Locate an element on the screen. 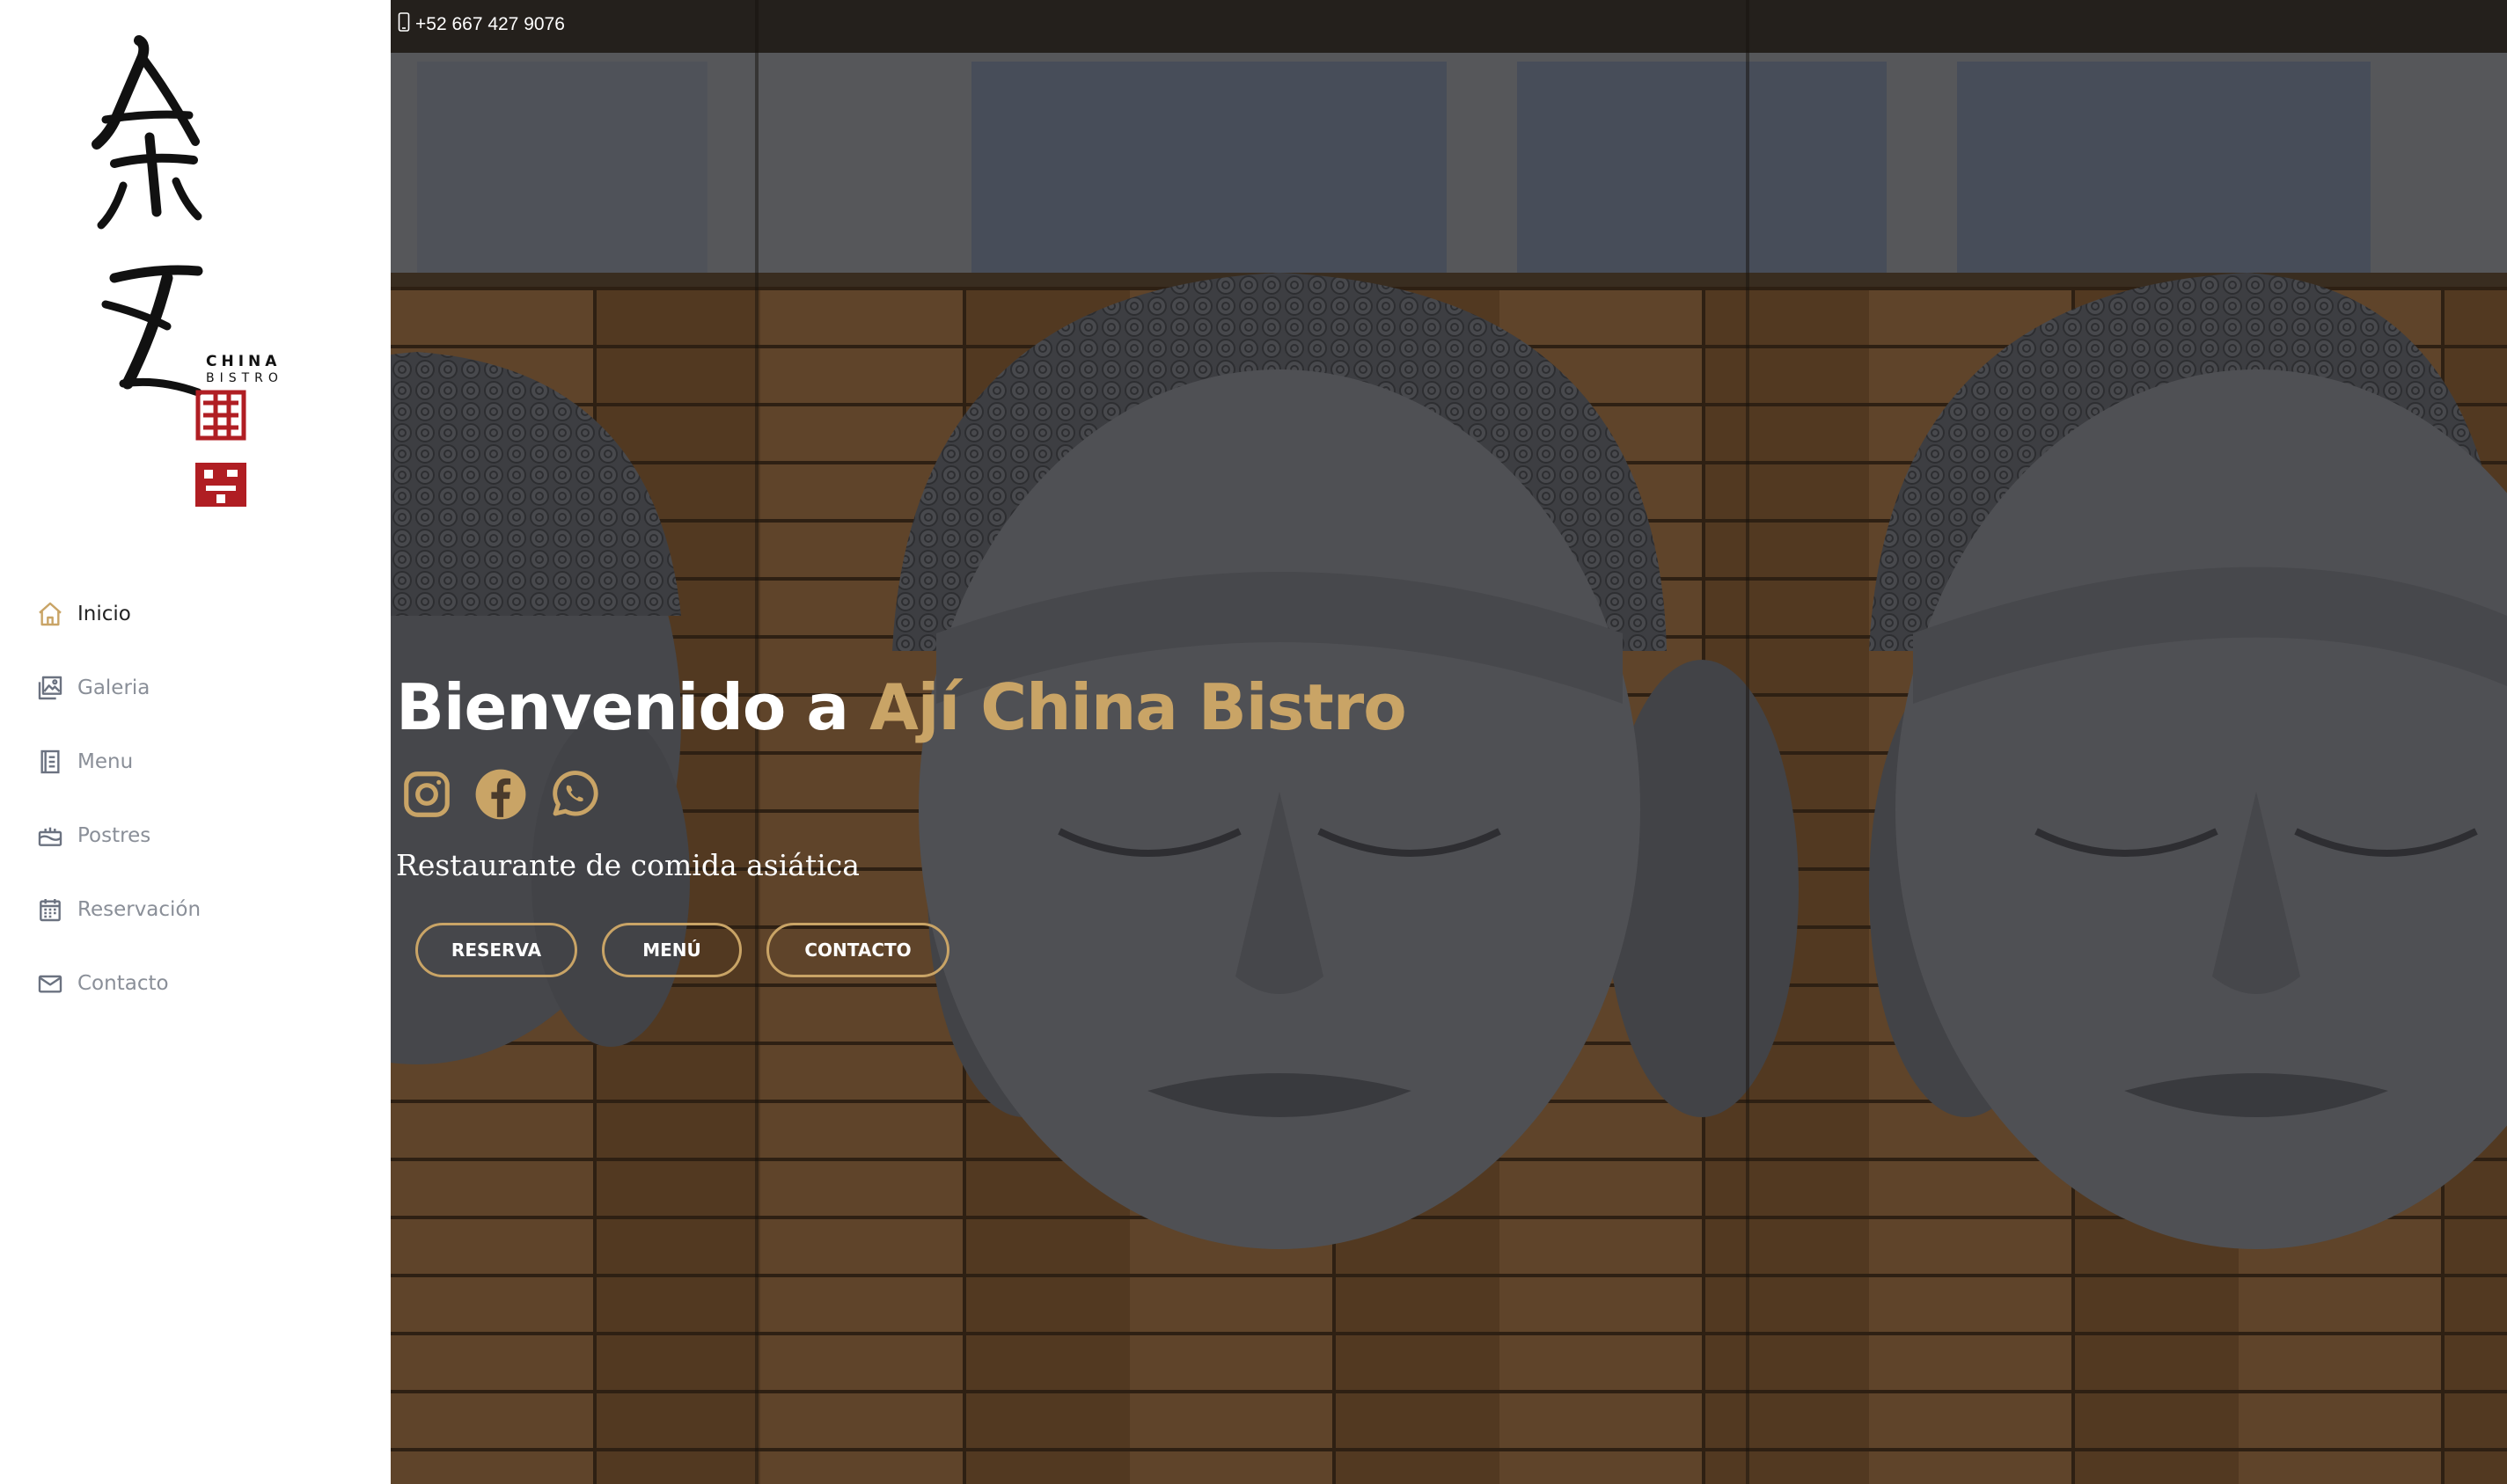  nav-label: Galeria is located at coordinates (114, 687).